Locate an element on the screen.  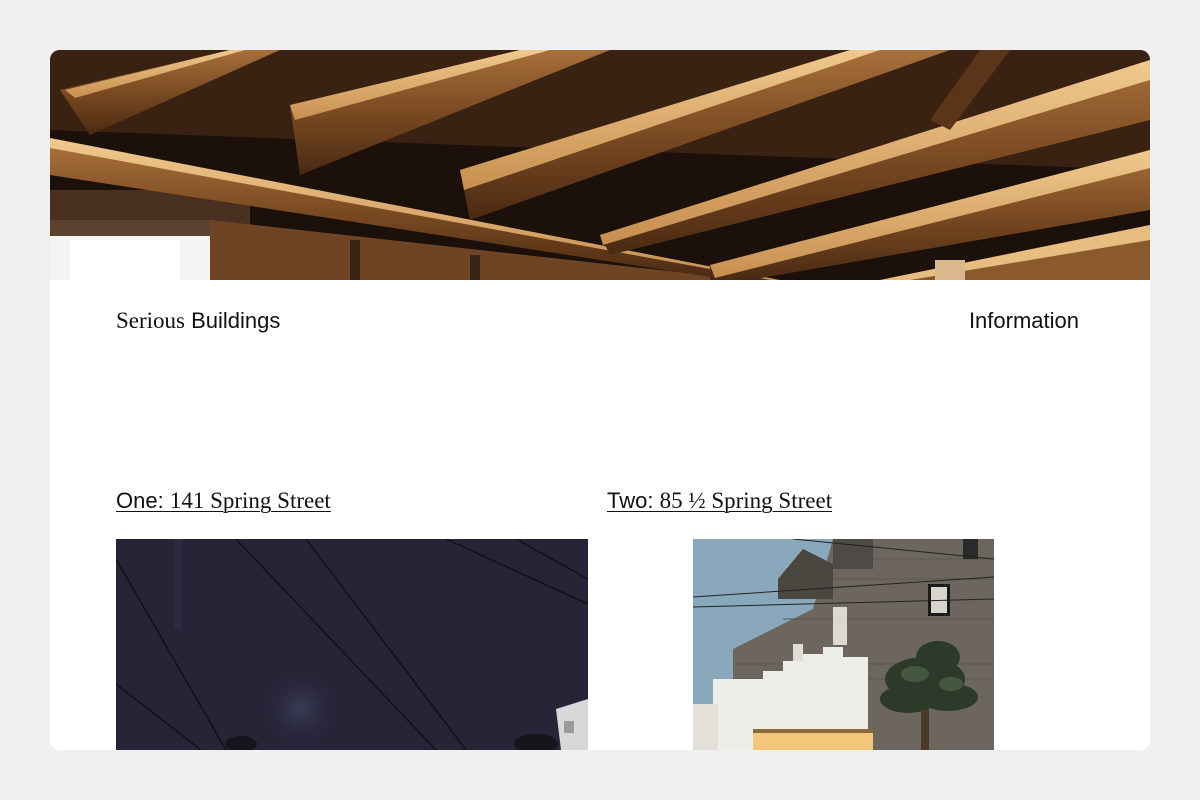
project-link-two: Two: 85 ½ Spring Street is located at coordinates (719, 501).